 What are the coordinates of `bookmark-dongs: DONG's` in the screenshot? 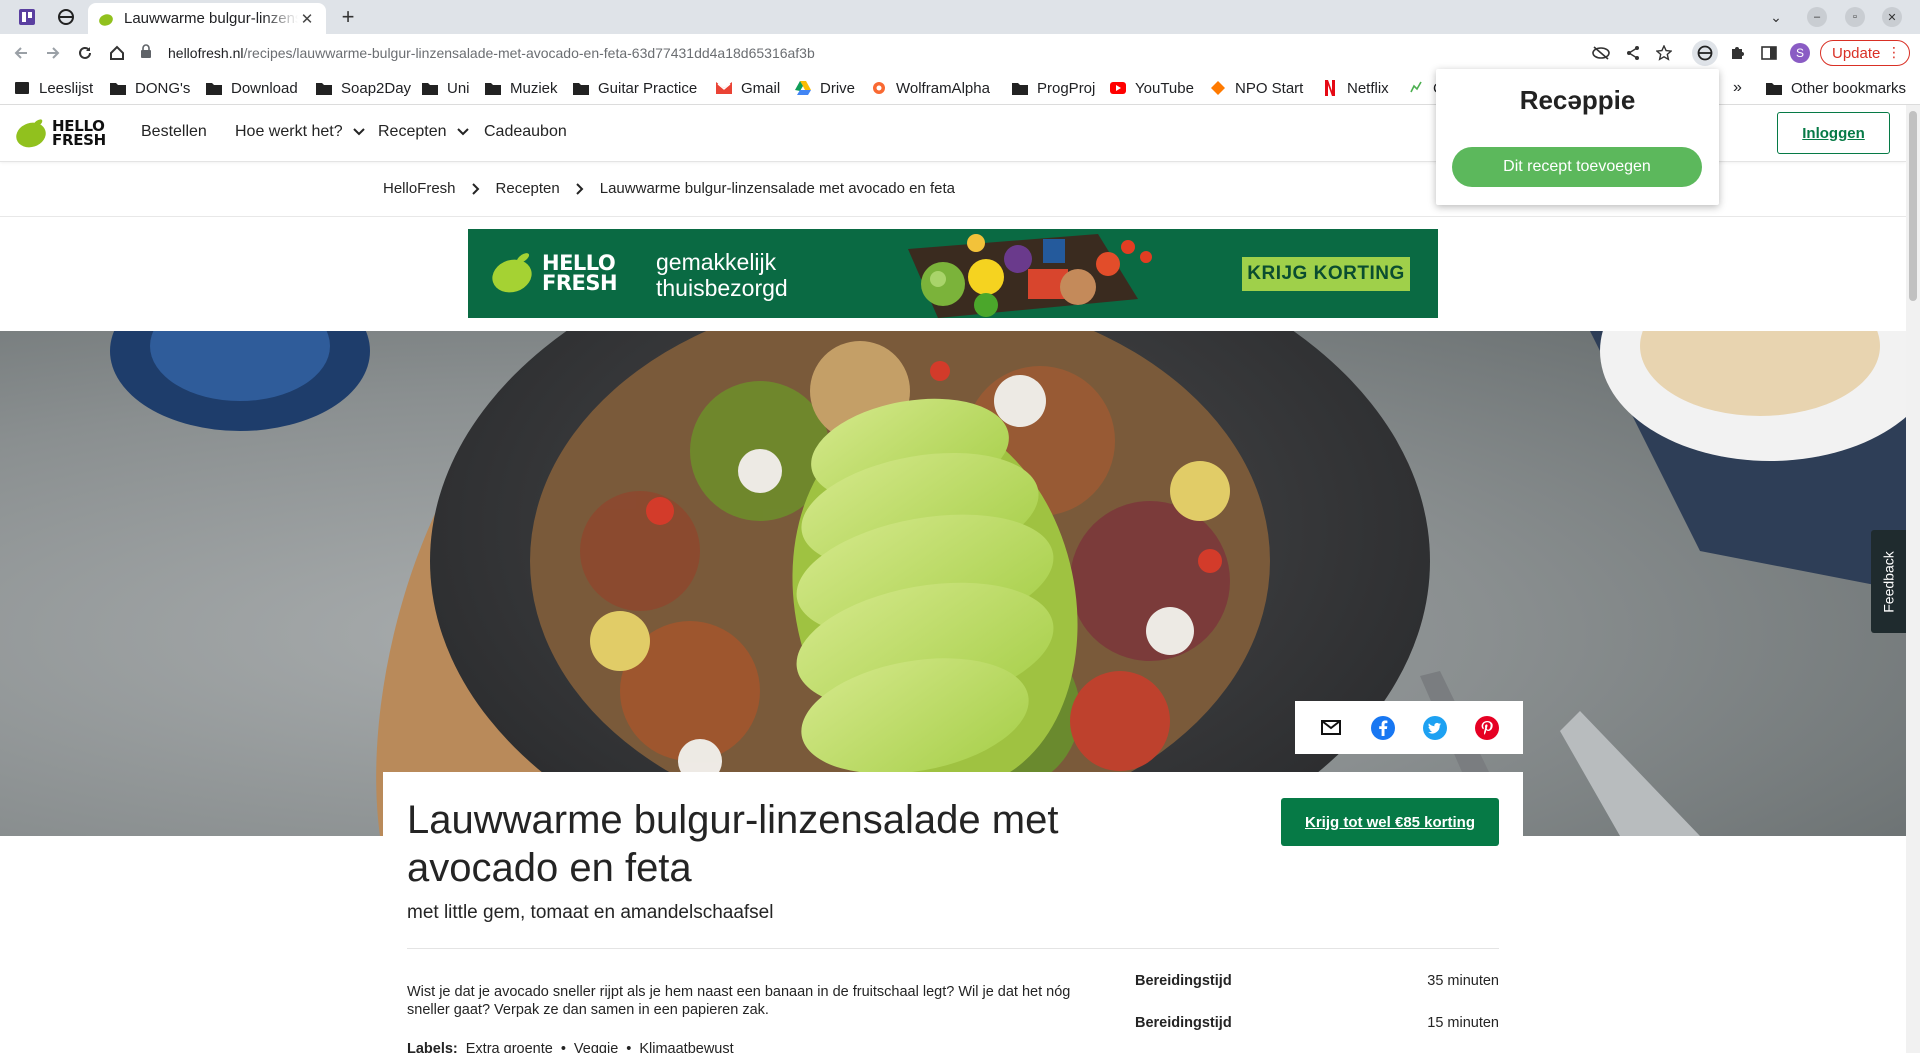 It's located at (150, 88).